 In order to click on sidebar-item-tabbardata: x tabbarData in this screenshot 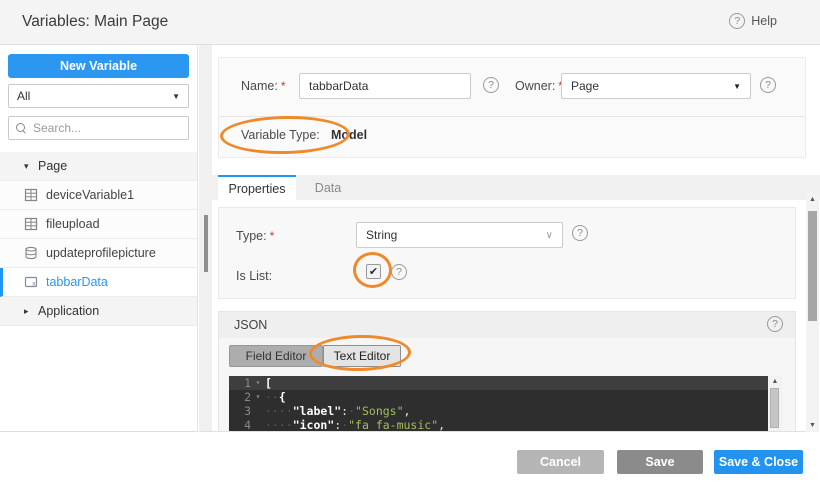, I will do `click(98, 282)`.